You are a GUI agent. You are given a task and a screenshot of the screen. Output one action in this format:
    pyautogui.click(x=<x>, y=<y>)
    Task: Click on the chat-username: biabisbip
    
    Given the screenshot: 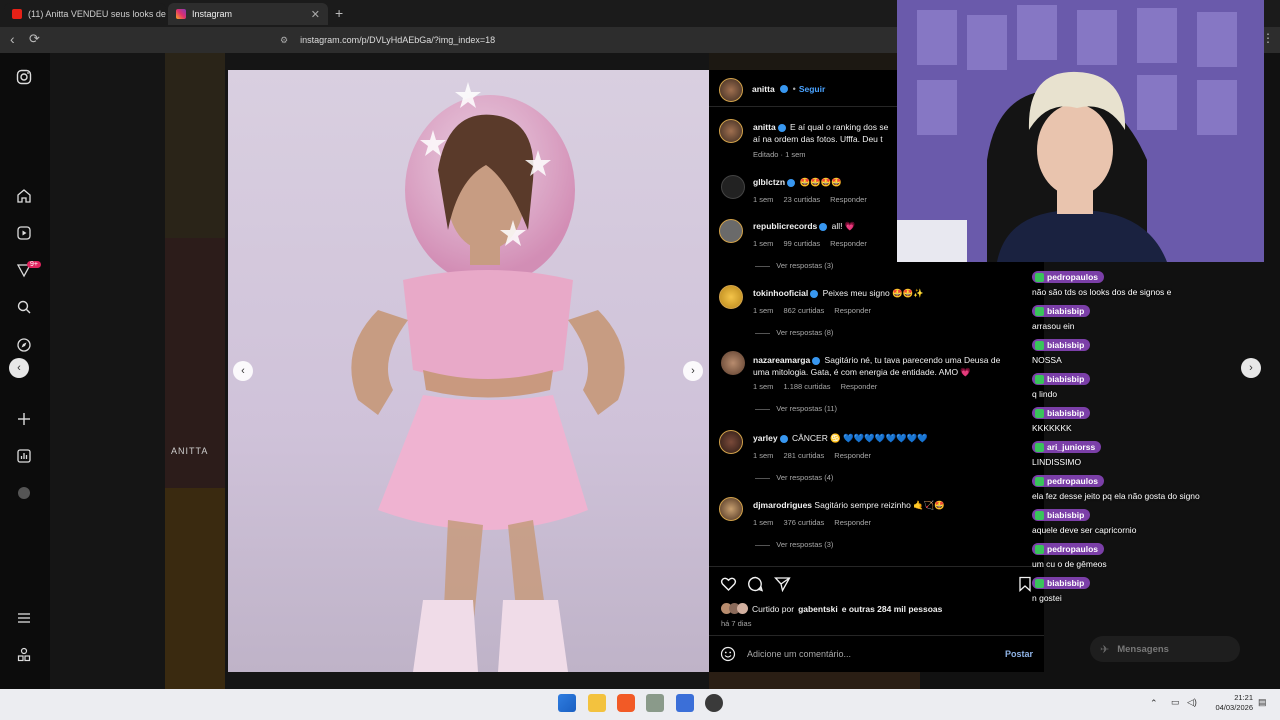 What is the action you would take?
    pyautogui.click(x=1066, y=345)
    